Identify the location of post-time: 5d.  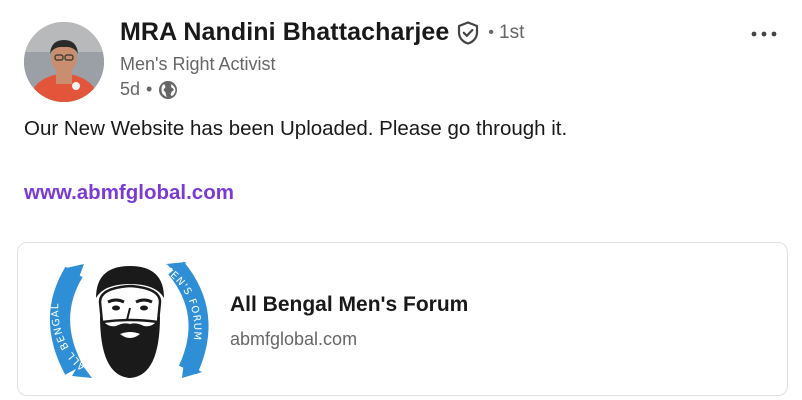
(130, 89).